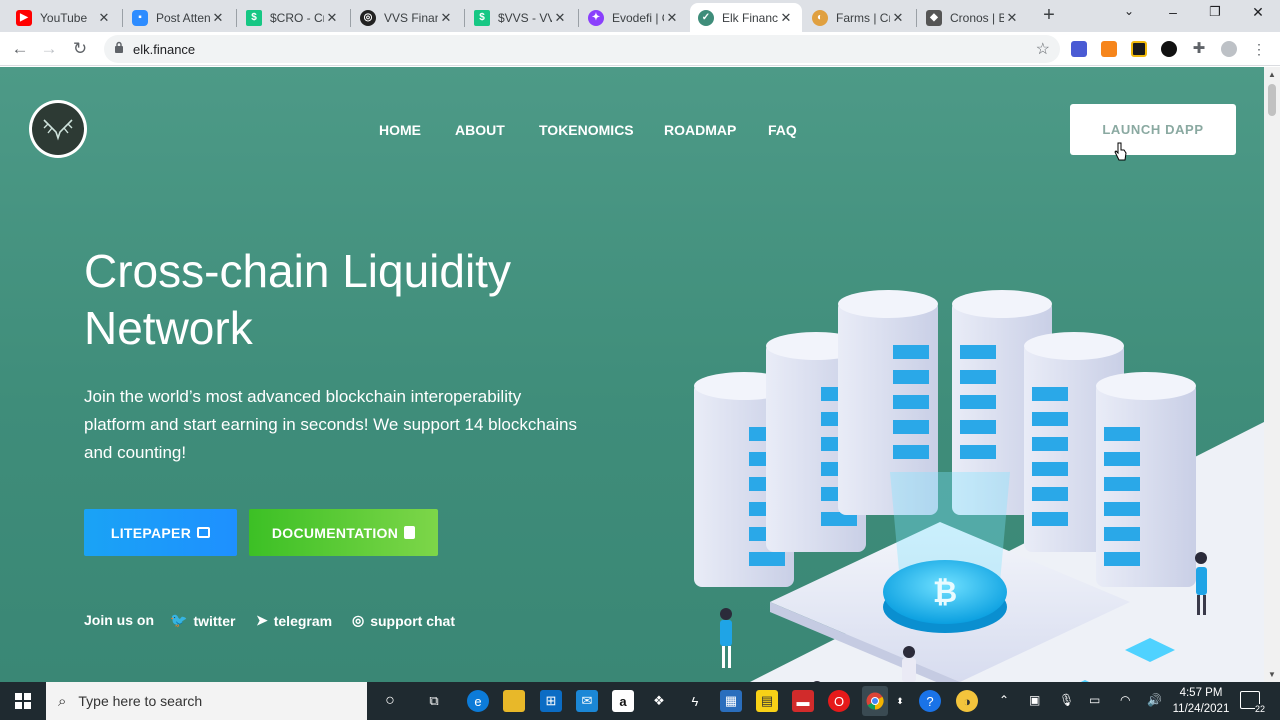 Image resolution: width=1280 pixels, height=720 pixels. I want to click on minimize-button: –, so click(1173, 12).